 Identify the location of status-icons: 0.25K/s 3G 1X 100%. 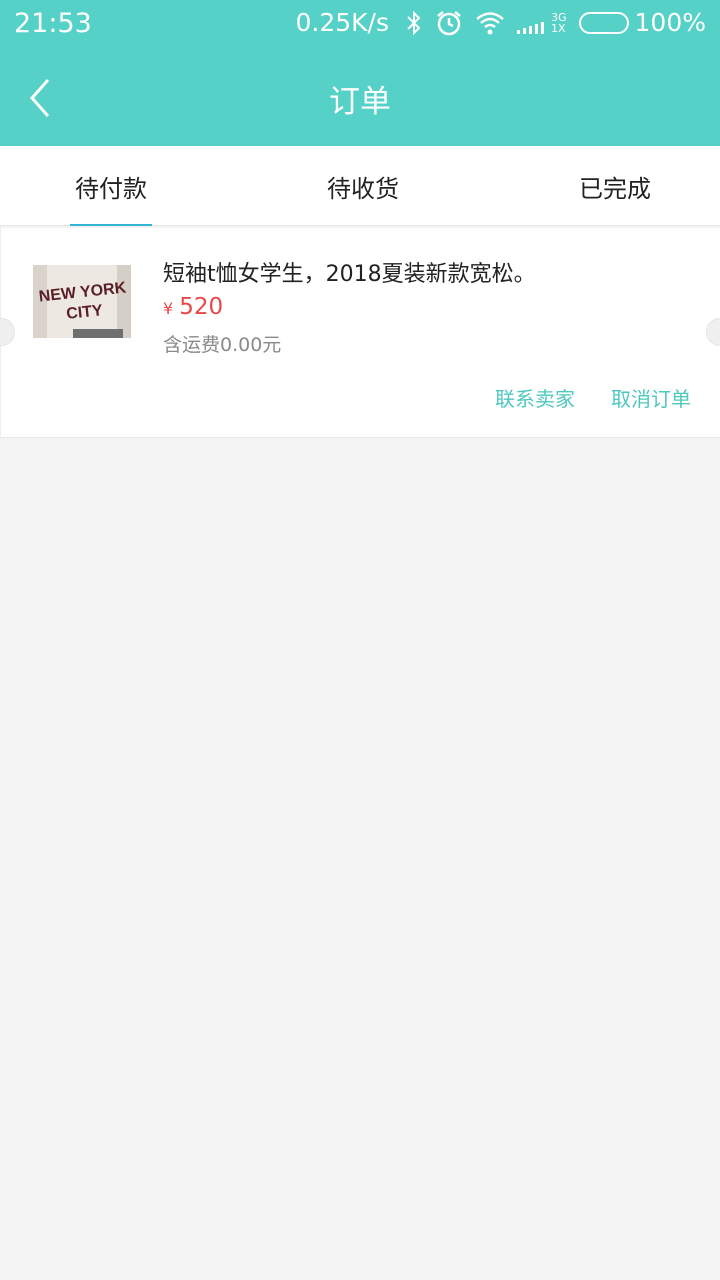
(500, 22).